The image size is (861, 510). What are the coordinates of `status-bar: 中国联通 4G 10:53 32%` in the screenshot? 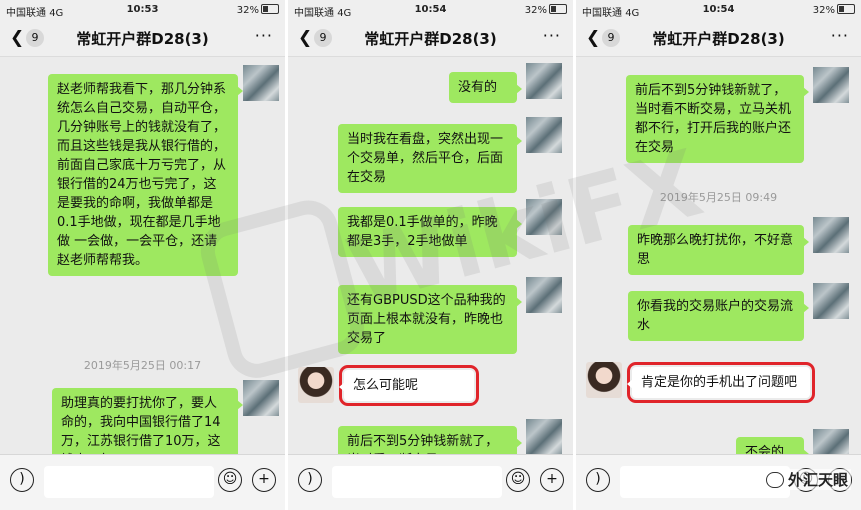 It's located at (142, 10).